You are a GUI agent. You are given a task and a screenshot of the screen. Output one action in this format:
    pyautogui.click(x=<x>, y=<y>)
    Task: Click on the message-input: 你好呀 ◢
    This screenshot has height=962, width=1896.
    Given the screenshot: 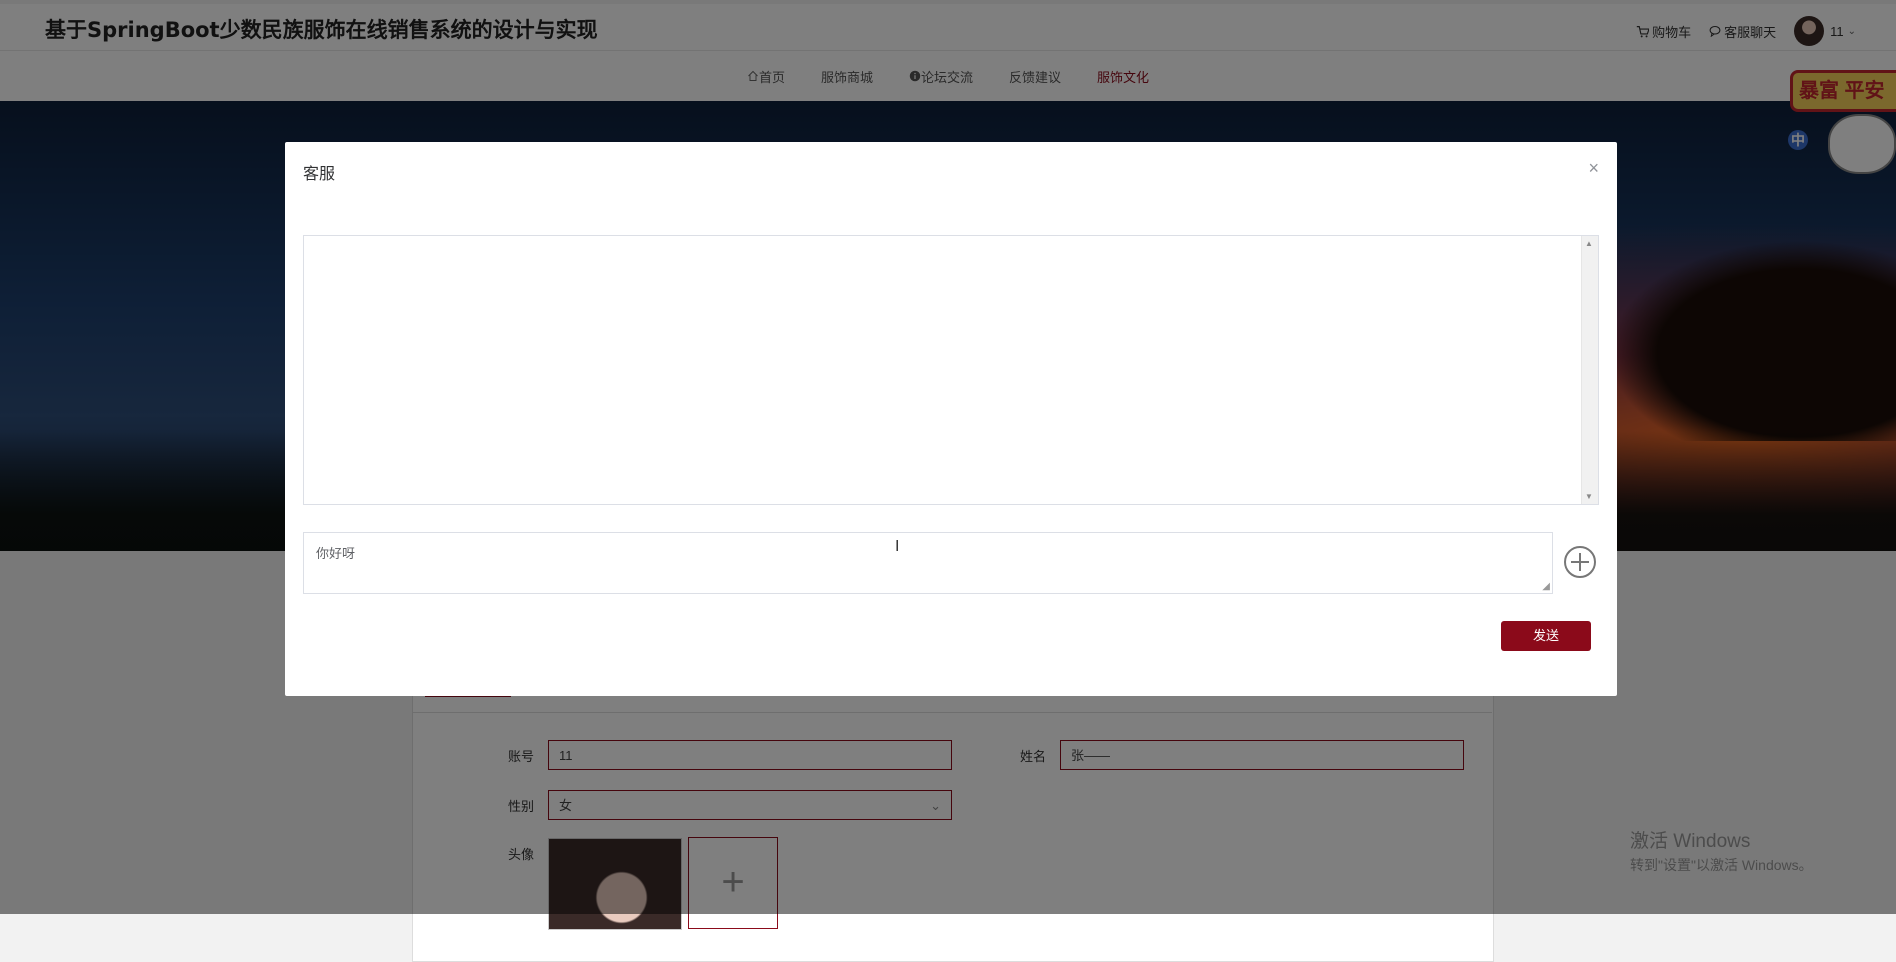 What is the action you would take?
    pyautogui.click(x=928, y=563)
    